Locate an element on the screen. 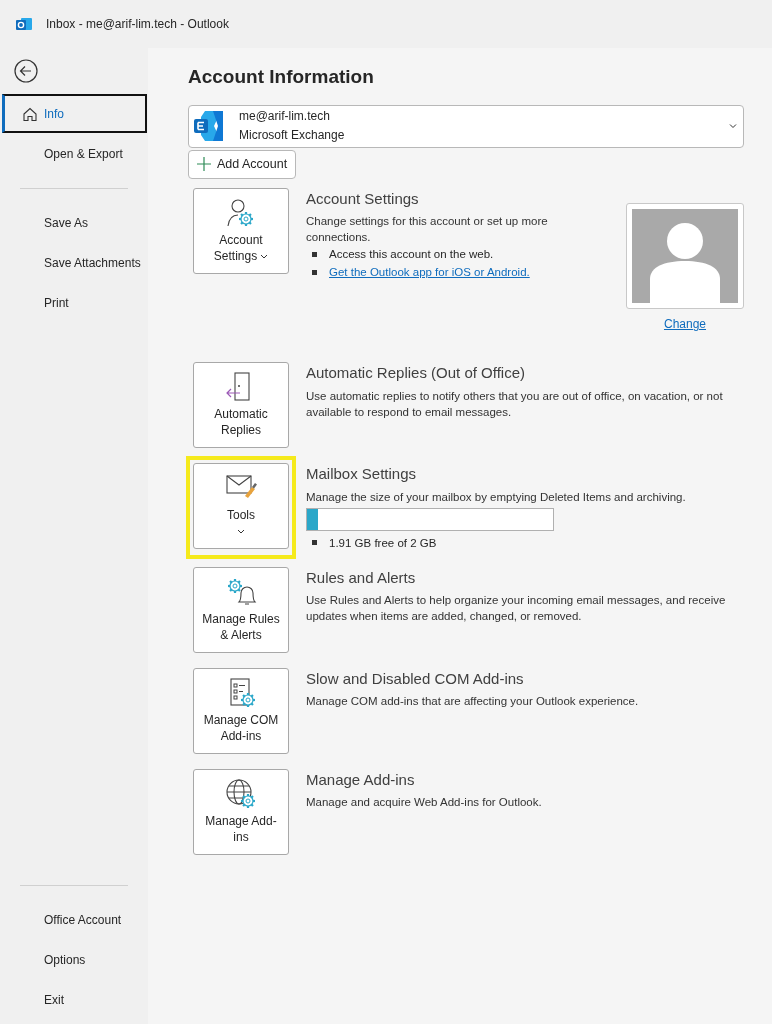  window-title: Inbox - me@arif-lim.tech - Outlook is located at coordinates (137, 24).